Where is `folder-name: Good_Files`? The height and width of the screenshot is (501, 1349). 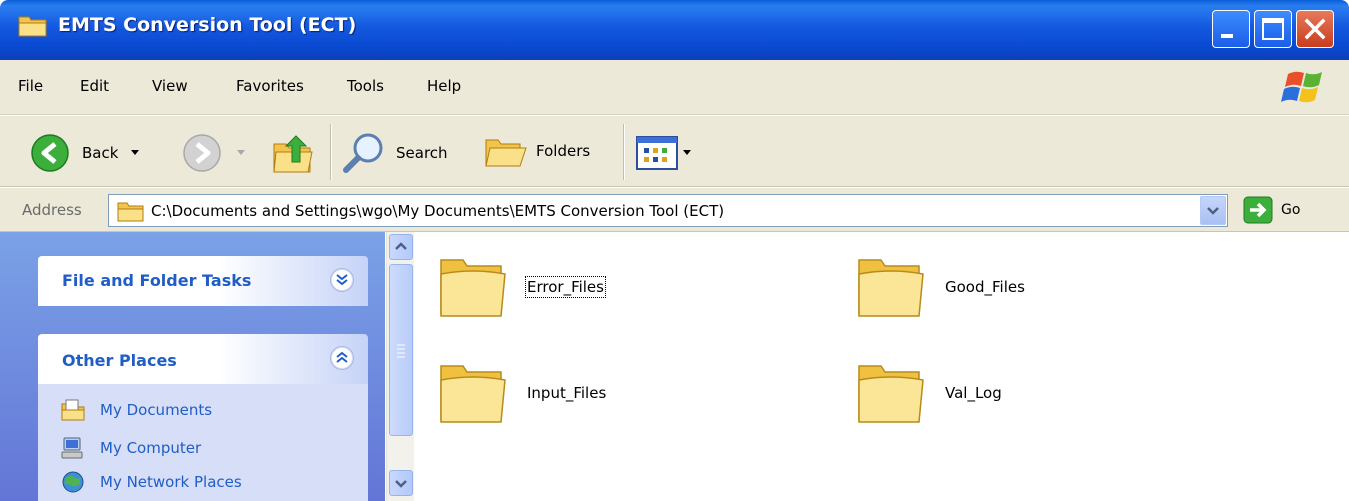
folder-name: Good_Files is located at coordinates (985, 287).